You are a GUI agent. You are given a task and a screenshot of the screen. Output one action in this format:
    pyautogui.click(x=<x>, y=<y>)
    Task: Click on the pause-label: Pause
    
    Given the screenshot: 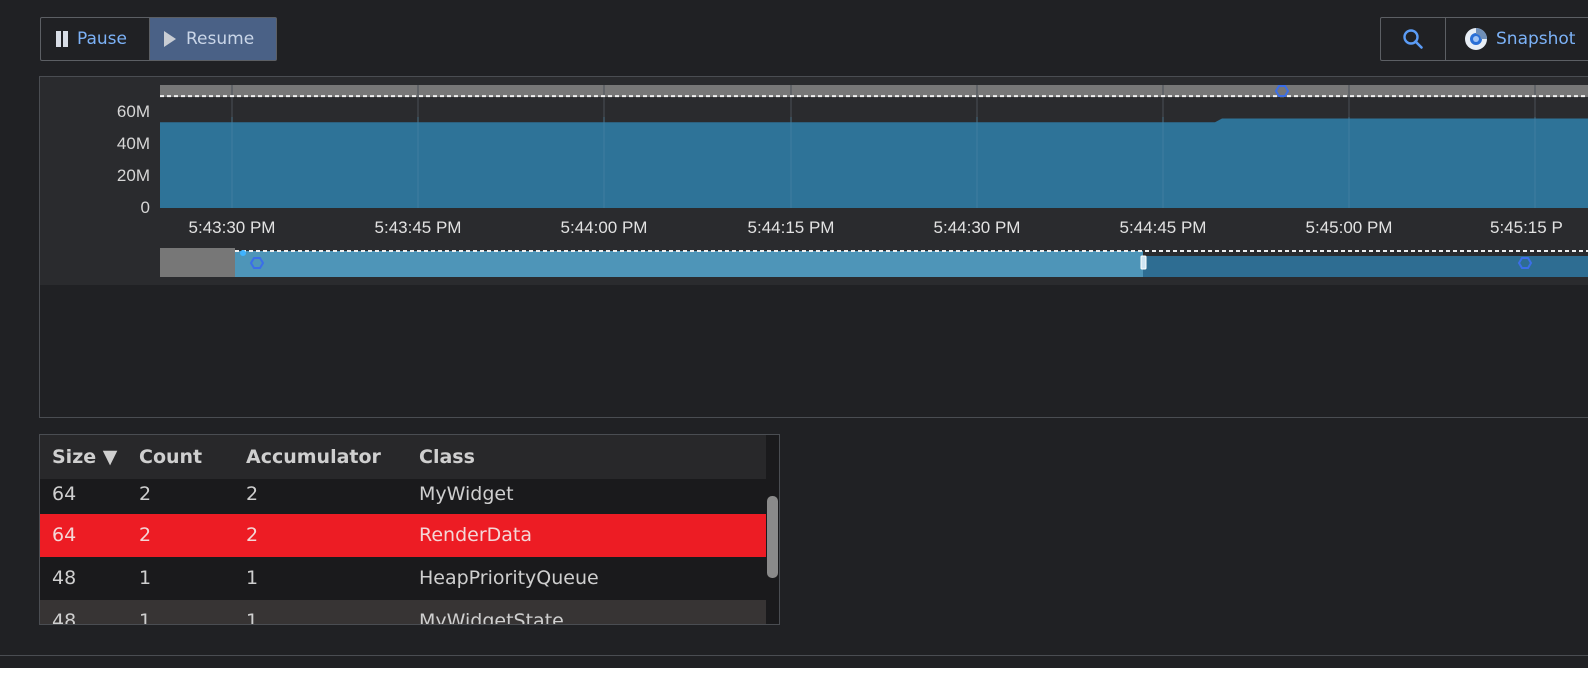 What is the action you would take?
    pyautogui.click(x=102, y=39)
    